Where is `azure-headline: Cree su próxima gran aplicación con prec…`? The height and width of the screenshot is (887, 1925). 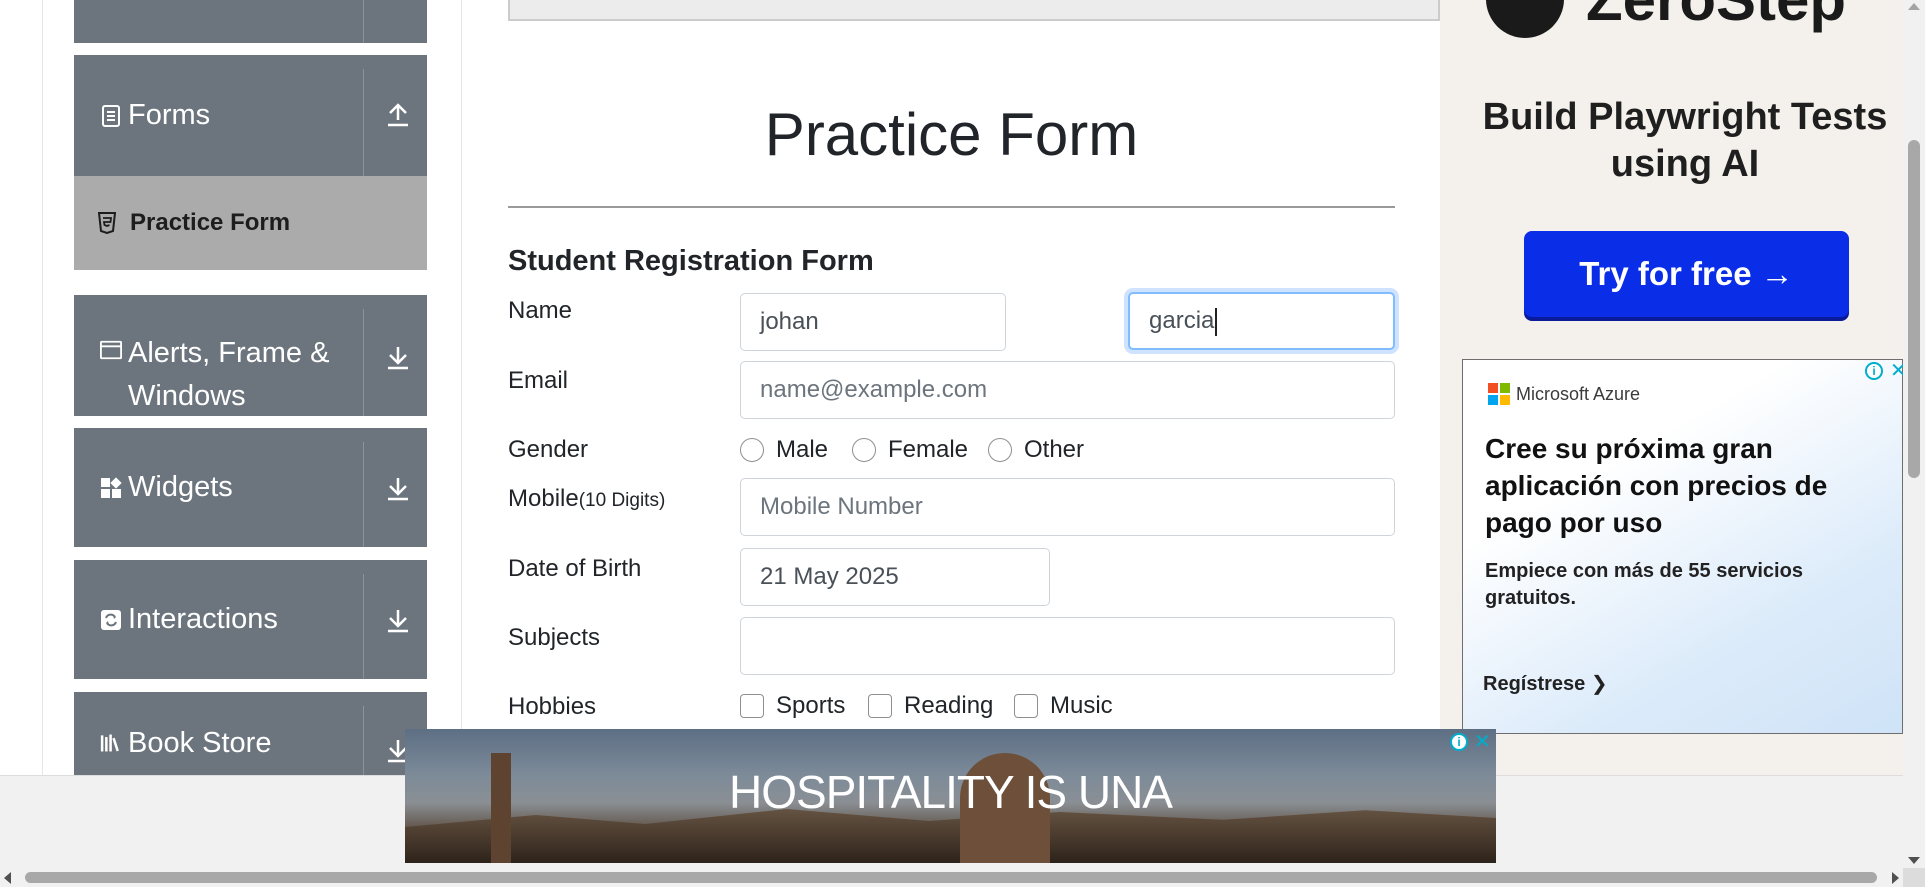
azure-headline: Cree su próxima gran aplicación con prec… is located at coordinates (1656, 485).